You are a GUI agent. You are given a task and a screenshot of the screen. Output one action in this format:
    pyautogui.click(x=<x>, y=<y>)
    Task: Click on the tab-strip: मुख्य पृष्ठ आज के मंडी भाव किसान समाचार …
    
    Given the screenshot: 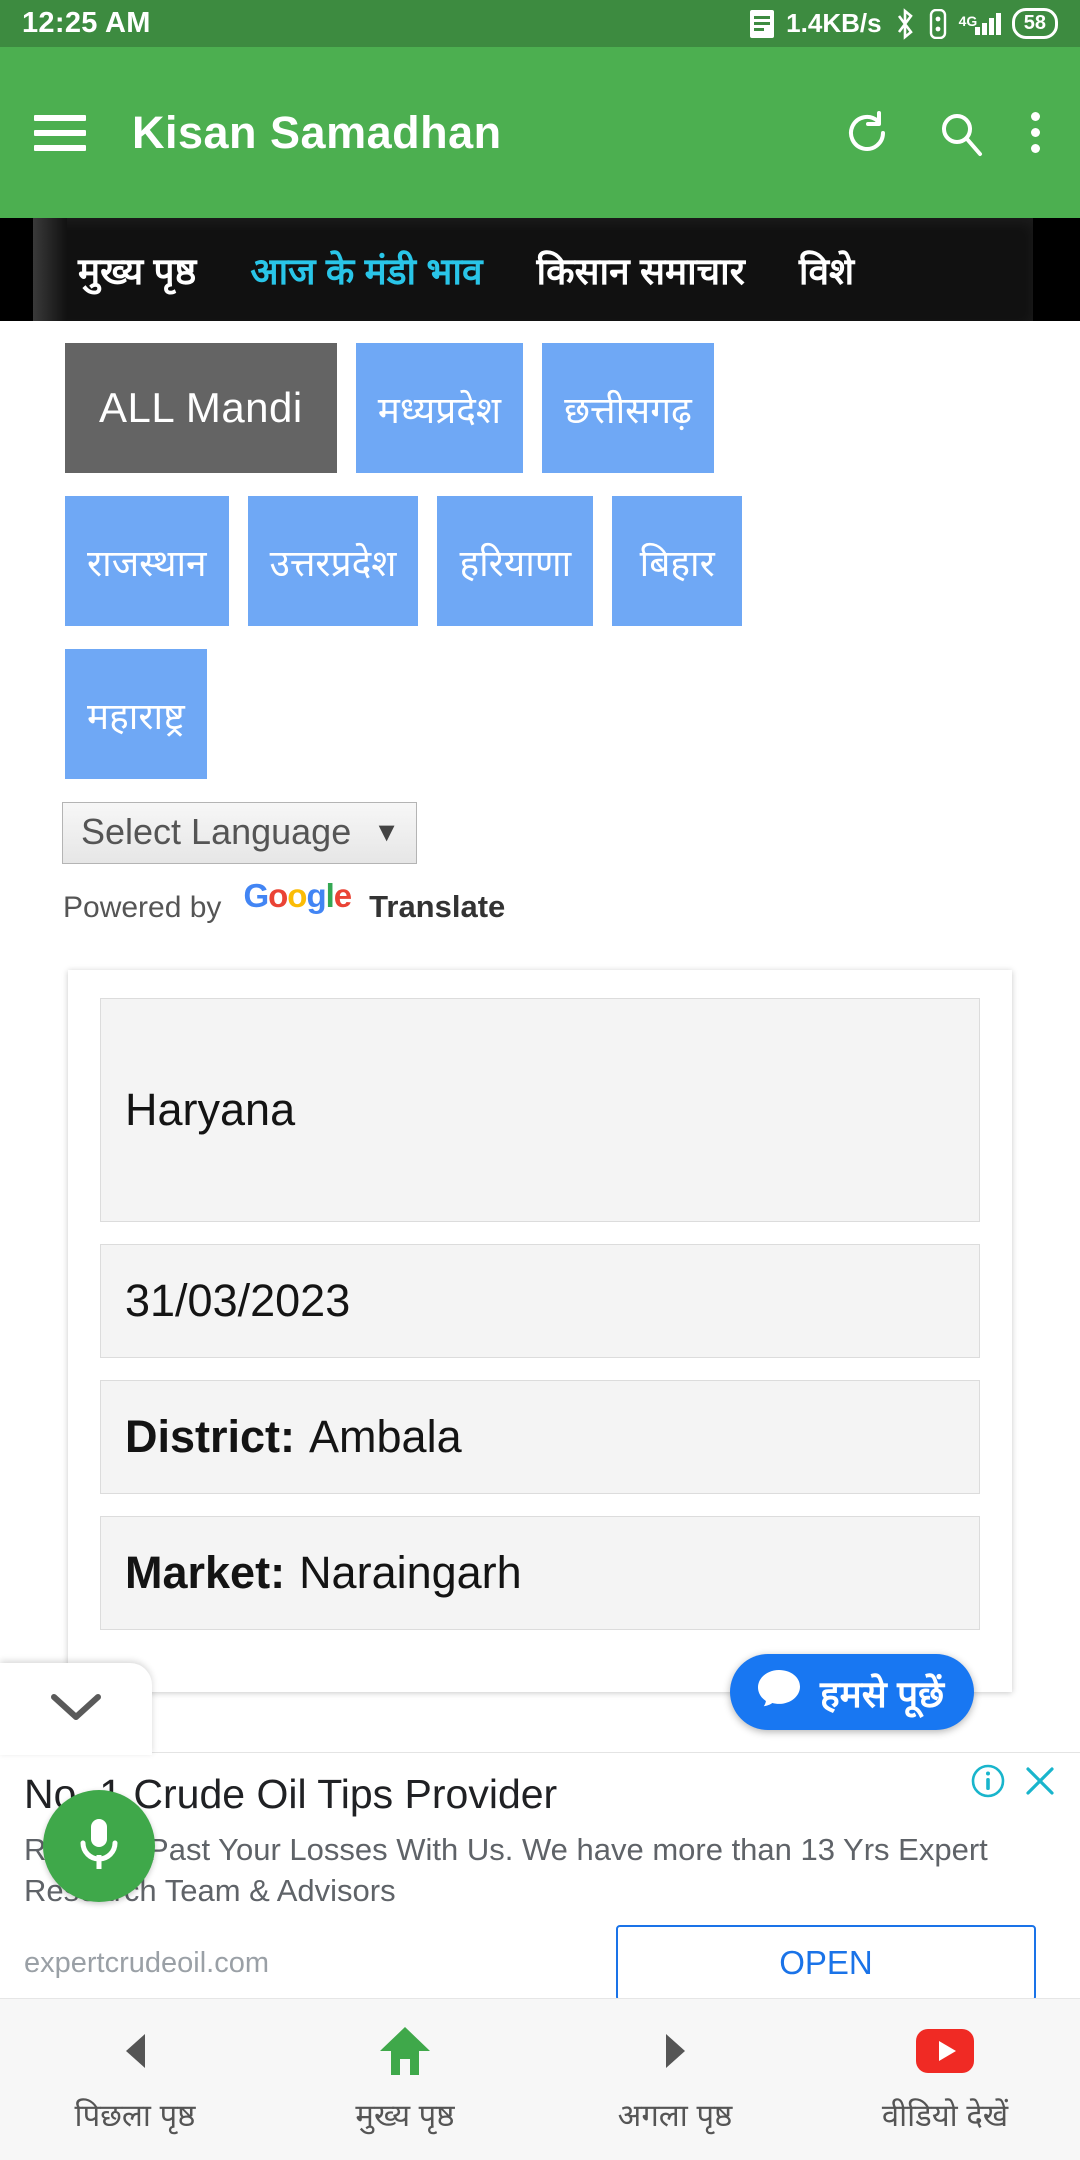 What is the action you would take?
    pyautogui.click(x=533, y=269)
    